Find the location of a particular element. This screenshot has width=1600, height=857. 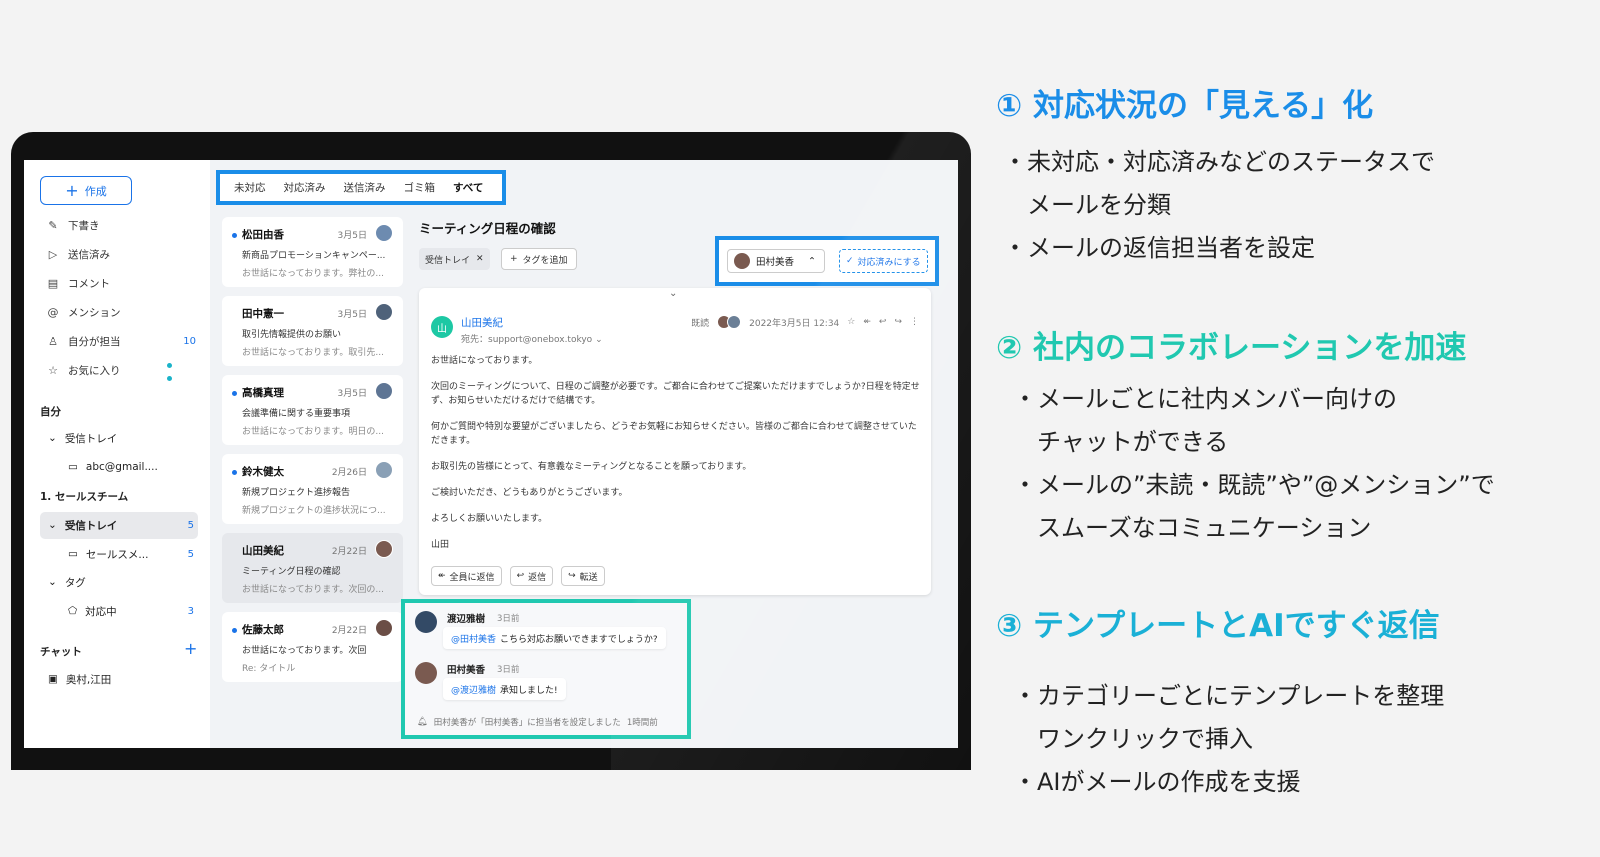

sidebar-item-label: メンション is located at coordinates (94, 312).